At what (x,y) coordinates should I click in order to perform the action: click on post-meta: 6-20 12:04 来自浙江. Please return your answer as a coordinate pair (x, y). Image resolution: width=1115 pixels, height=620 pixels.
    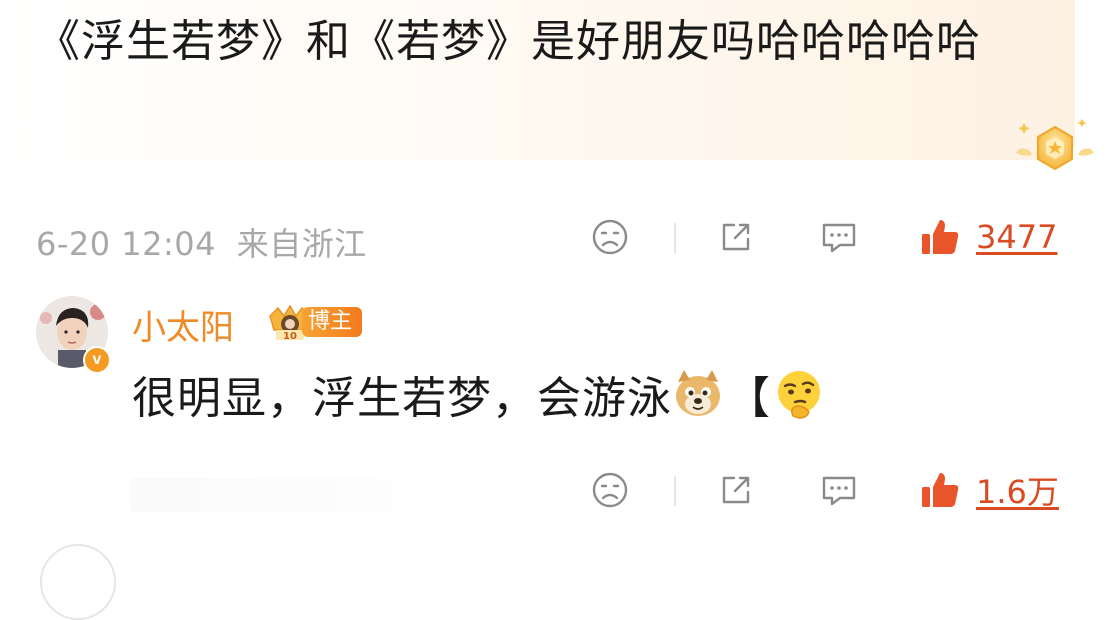
    Looking at the image, I should click on (201, 242).